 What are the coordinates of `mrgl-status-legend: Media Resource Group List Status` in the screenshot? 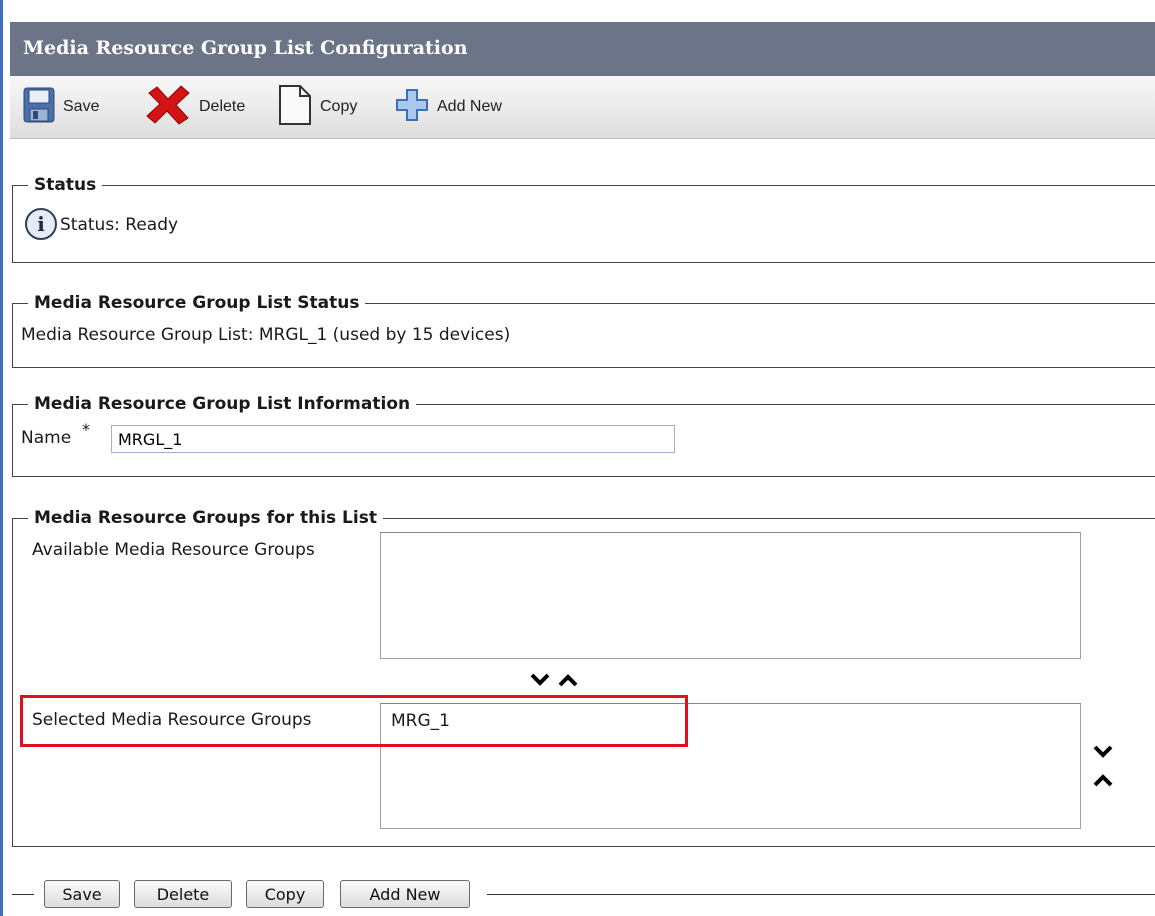 It's located at (197, 303).